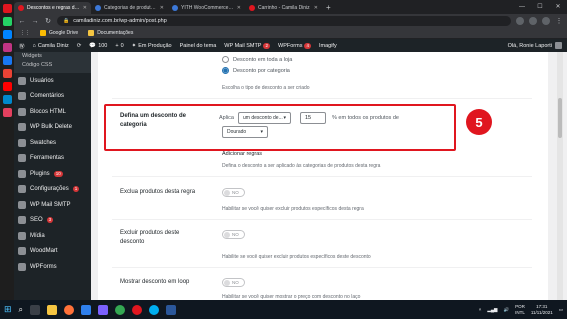  Describe the element at coordinates (21, 310) in the screenshot. I see `search-icon: ⌕` at that location.